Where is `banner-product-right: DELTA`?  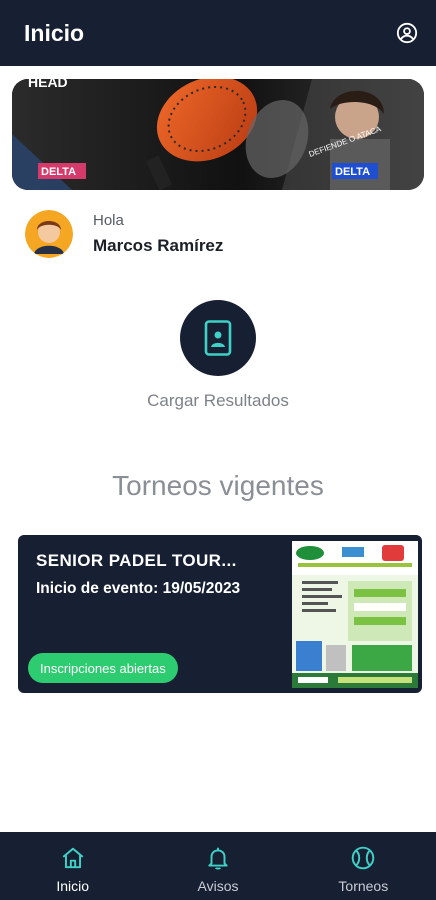
banner-product-right: DELTA is located at coordinates (352, 172).